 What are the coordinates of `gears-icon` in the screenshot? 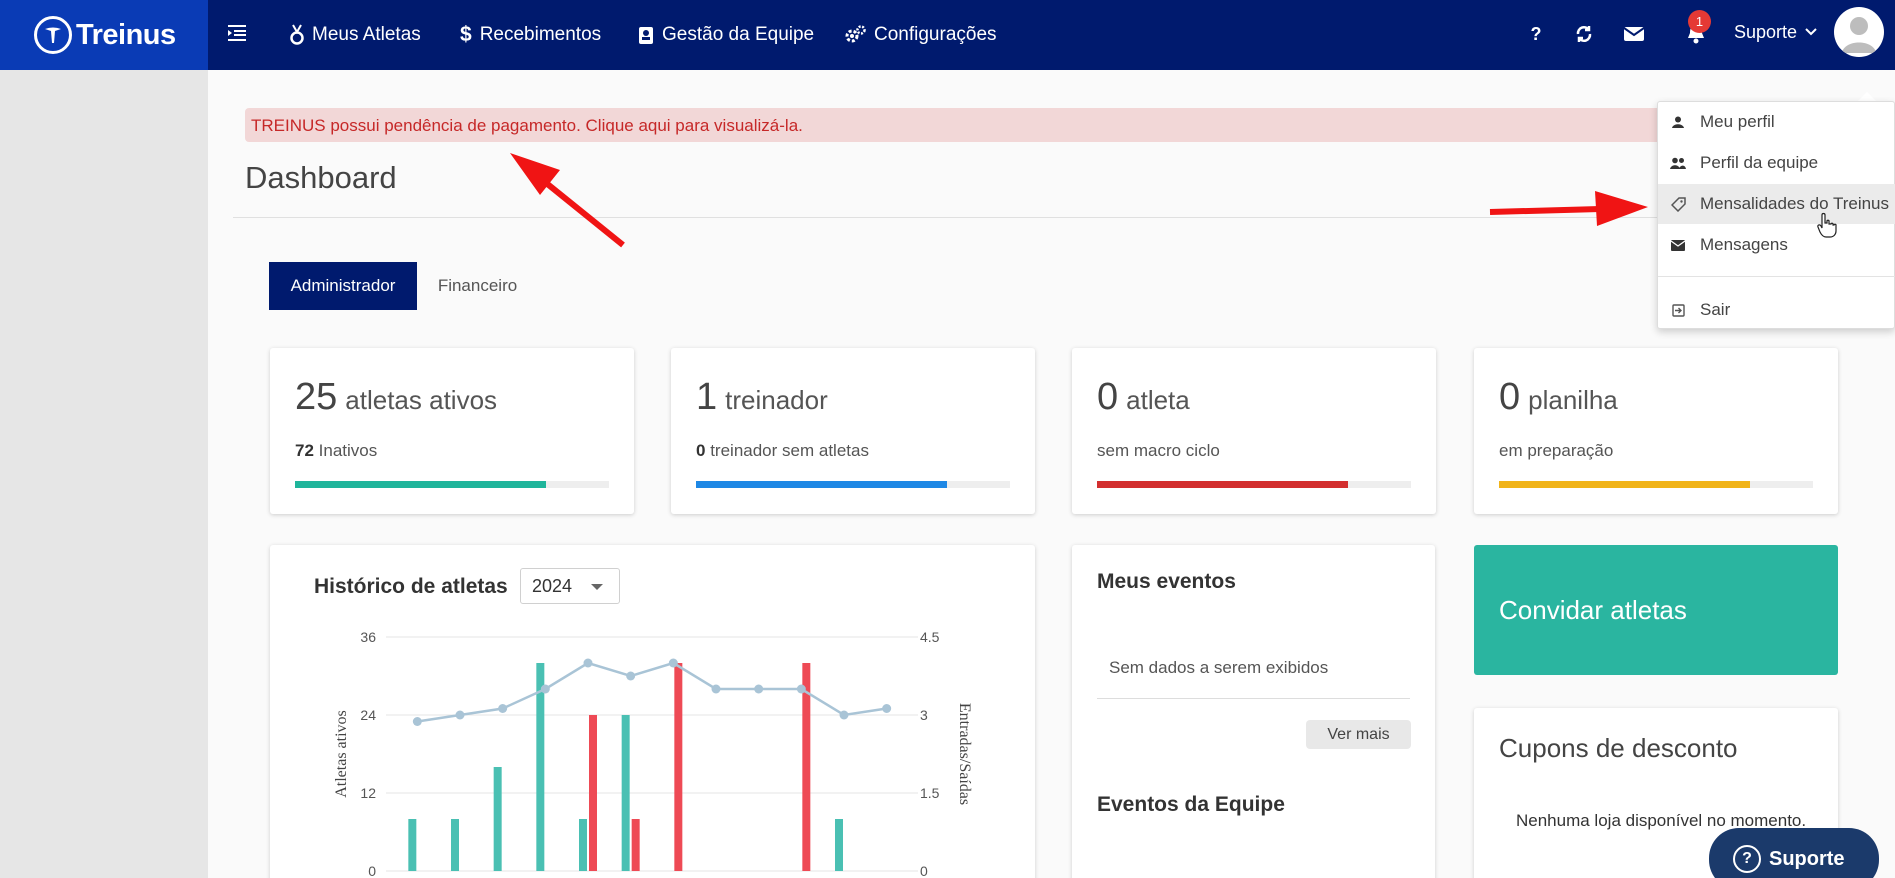 It's located at (855, 35).